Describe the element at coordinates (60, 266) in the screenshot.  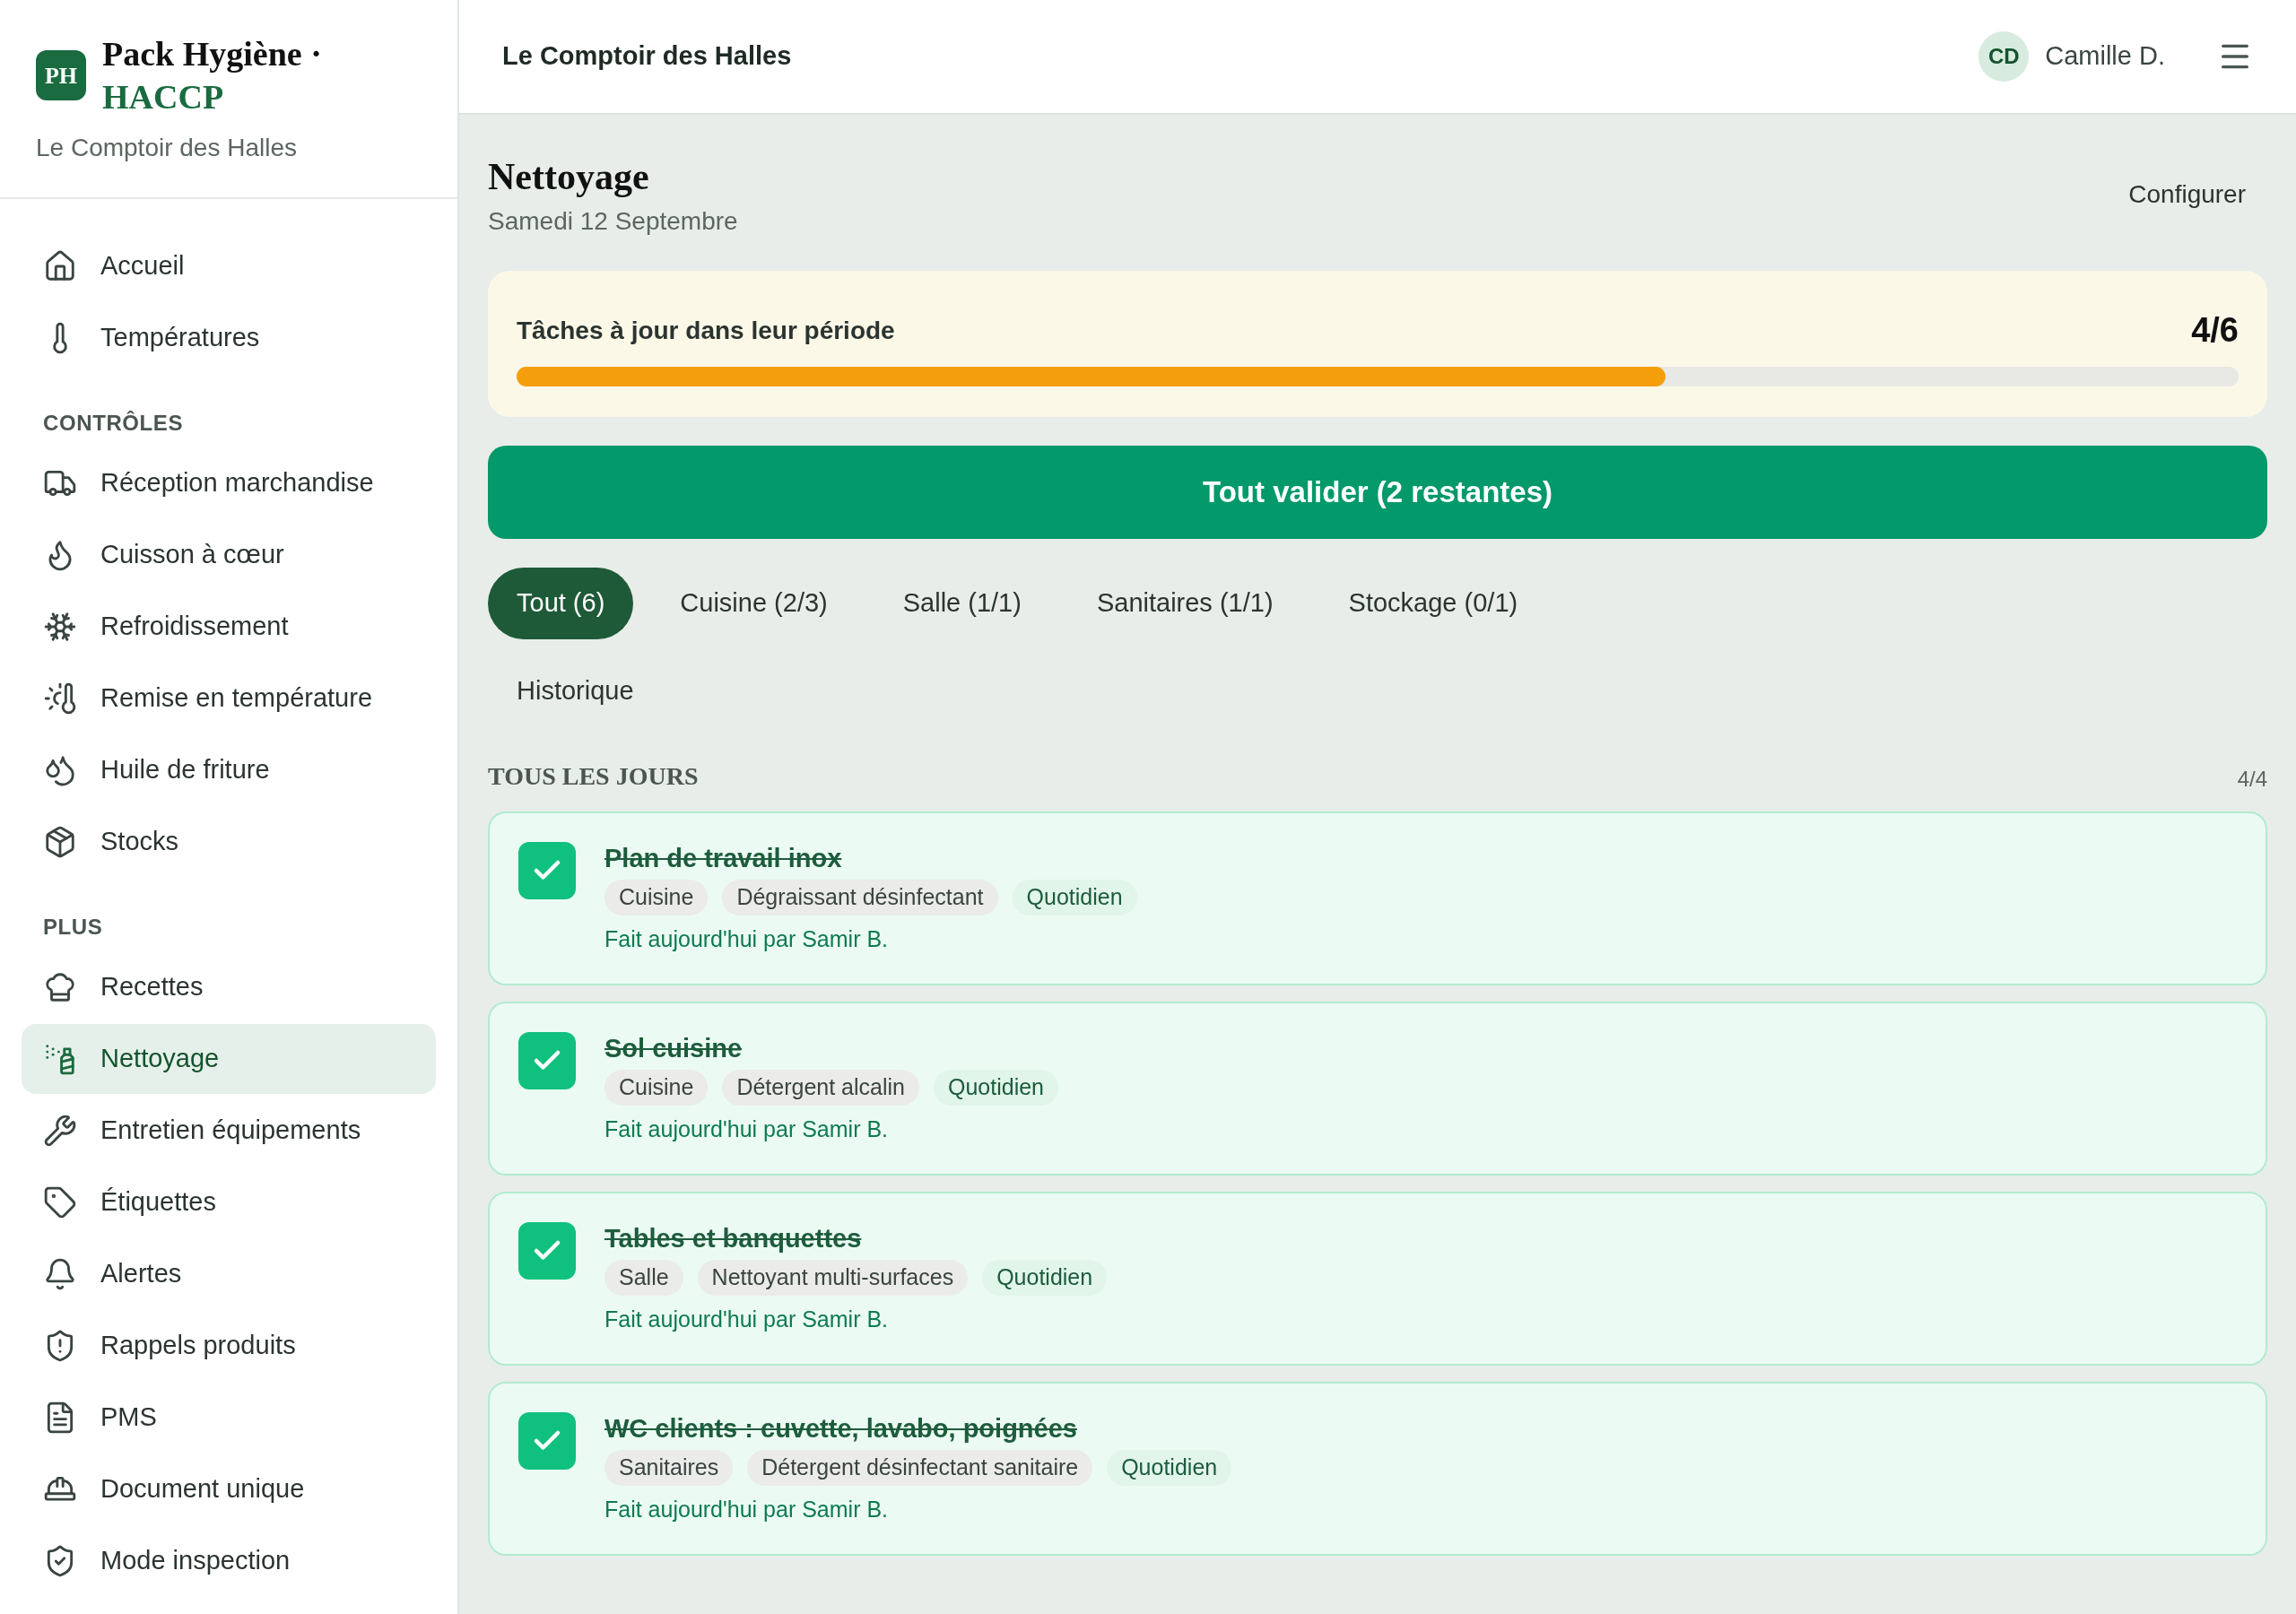
I see `house-icon` at that location.